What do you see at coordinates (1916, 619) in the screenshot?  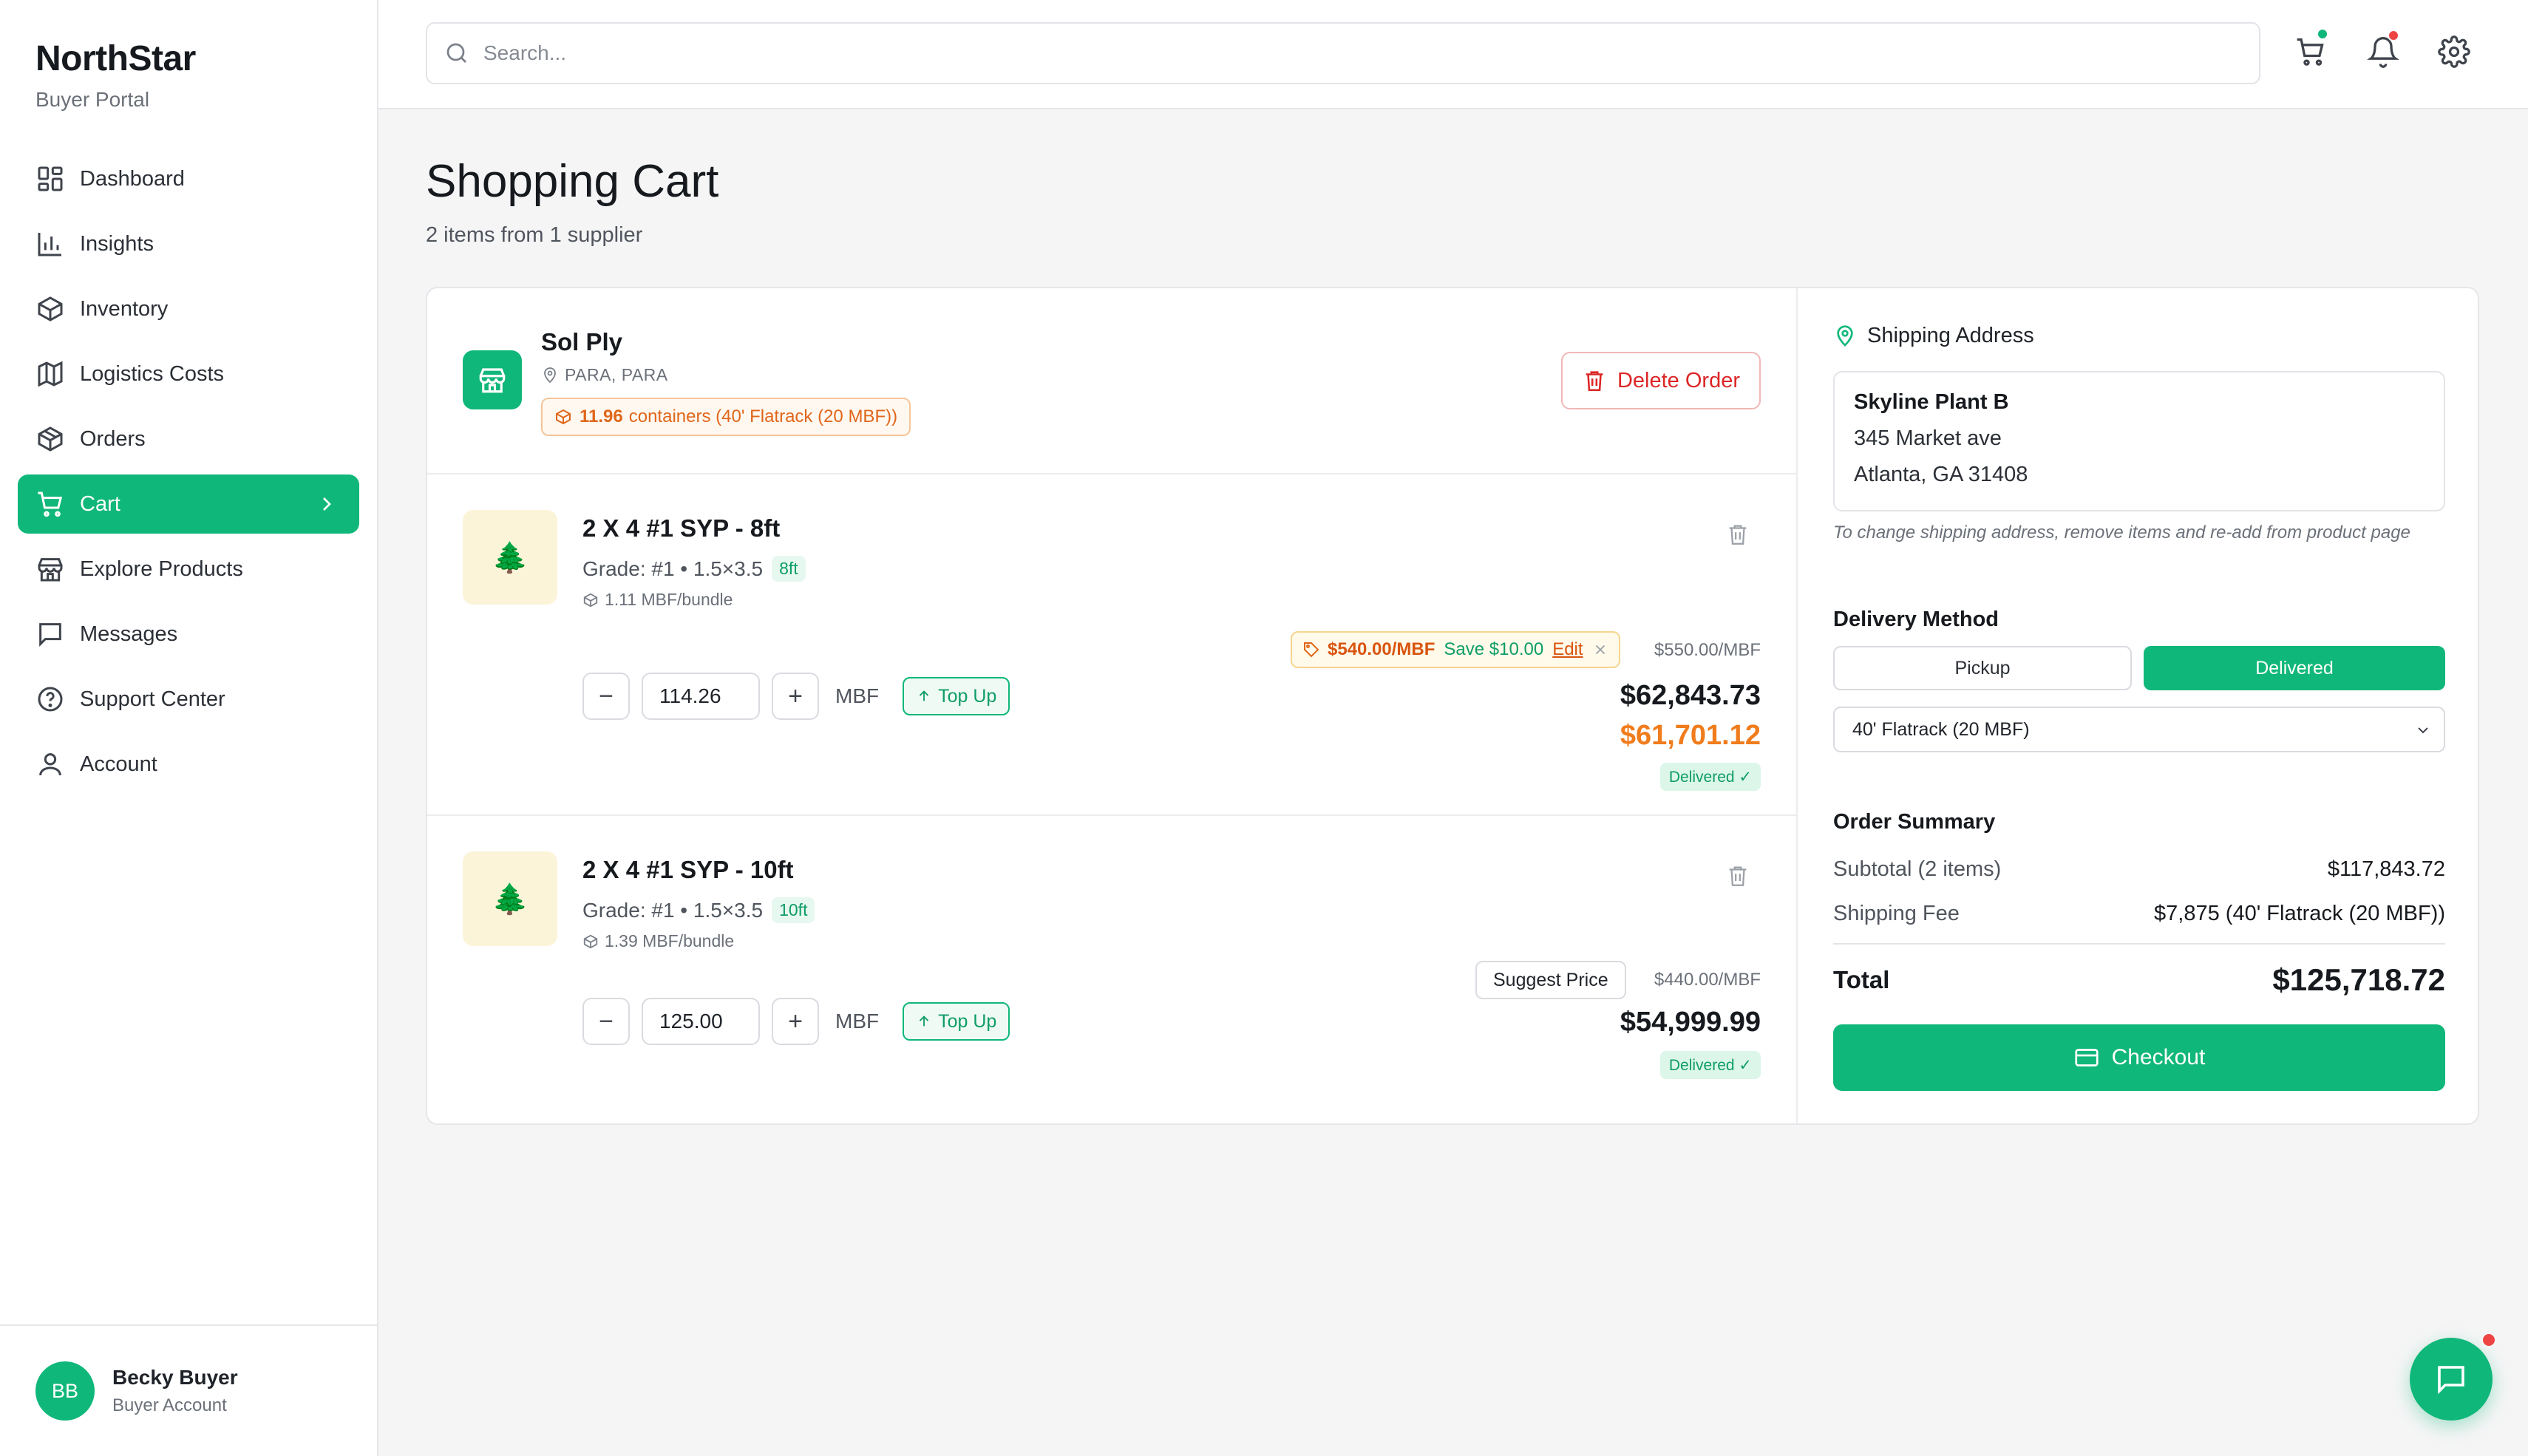 I see `delivery-method-title: Delivery Method` at bounding box center [1916, 619].